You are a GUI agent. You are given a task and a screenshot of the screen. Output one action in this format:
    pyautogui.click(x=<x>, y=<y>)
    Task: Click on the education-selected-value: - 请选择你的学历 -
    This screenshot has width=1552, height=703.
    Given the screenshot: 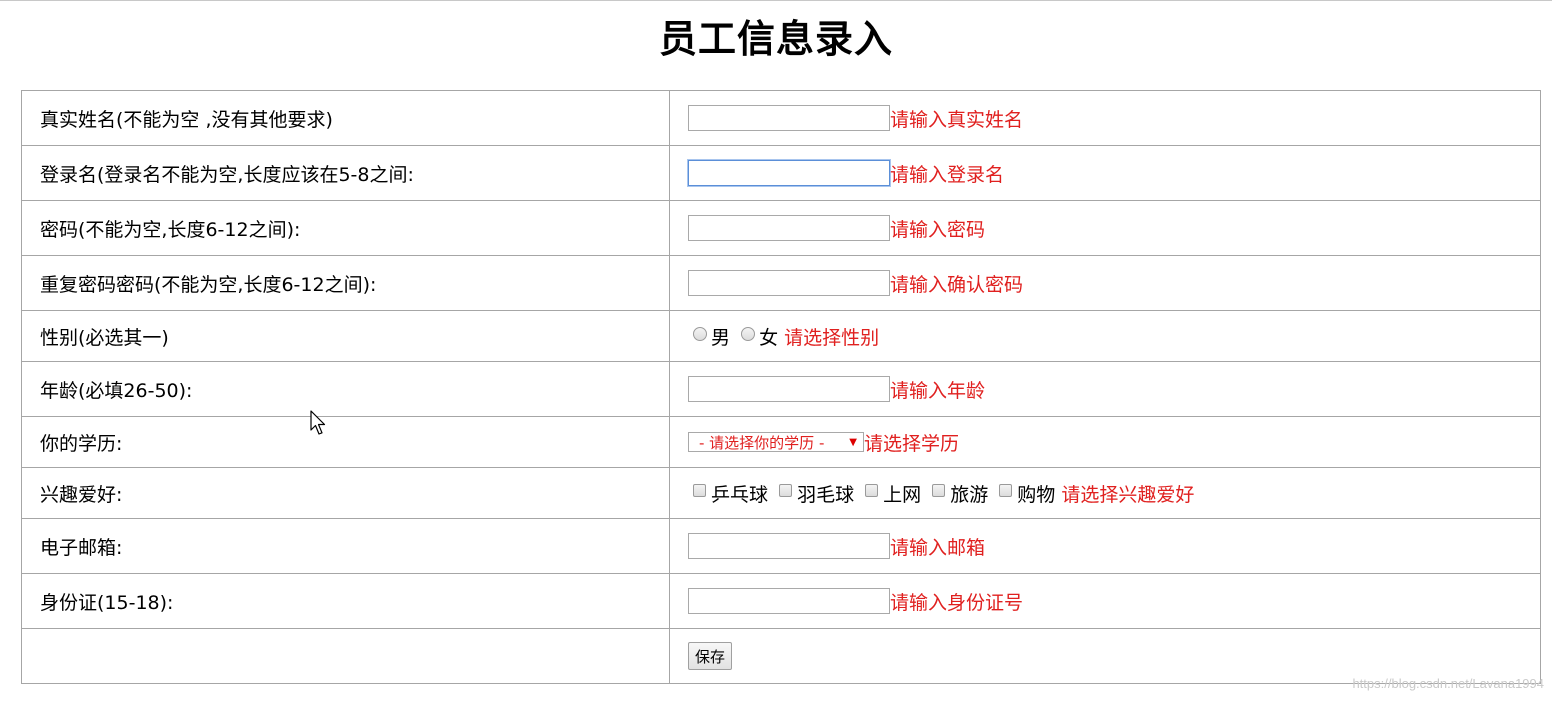 What is the action you would take?
    pyautogui.click(x=762, y=443)
    